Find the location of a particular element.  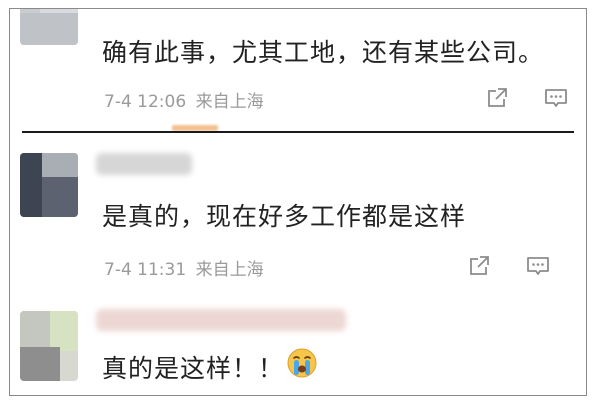

comment-meta: 7-4 12:06 来自上海 is located at coordinates (184, 99).